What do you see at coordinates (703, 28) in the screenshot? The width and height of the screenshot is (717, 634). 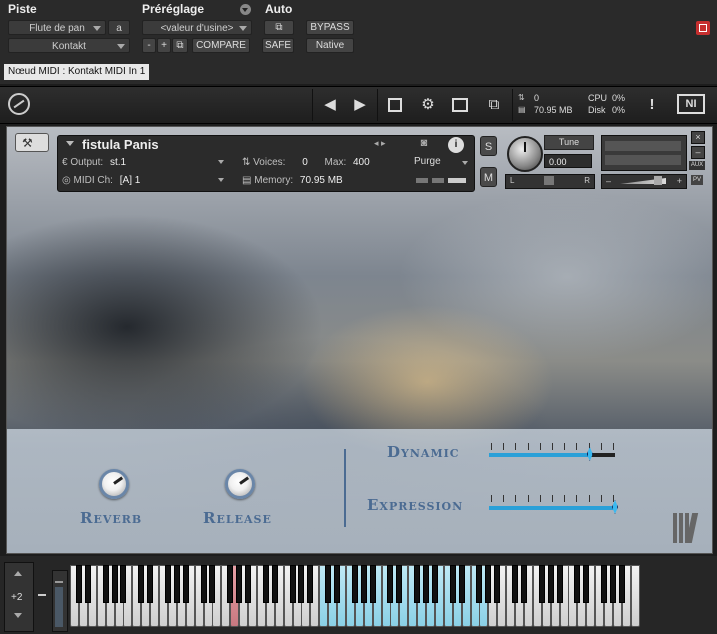 I see `plugin-close-button` at bounding box center [703, 28].